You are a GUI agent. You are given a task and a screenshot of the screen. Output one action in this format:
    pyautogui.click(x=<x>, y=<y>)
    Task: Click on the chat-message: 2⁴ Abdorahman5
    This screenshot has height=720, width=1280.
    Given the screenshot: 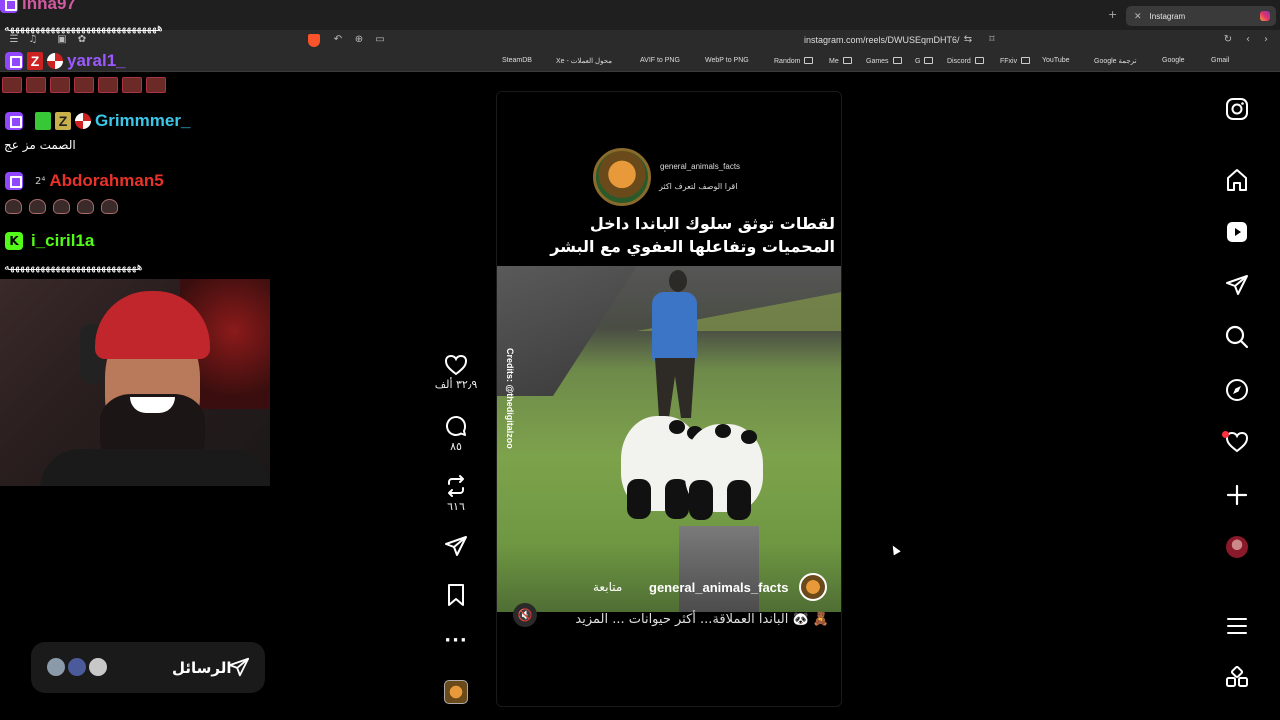 What is the action you would take?
    pyautogui.click(x=82, y=181)
    